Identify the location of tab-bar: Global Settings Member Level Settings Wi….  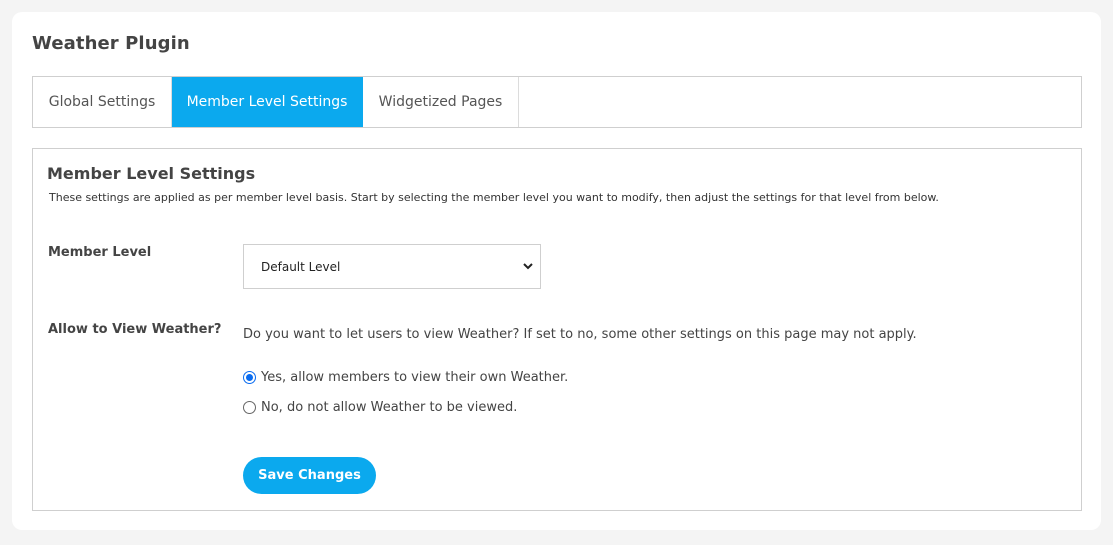
(557, 102).